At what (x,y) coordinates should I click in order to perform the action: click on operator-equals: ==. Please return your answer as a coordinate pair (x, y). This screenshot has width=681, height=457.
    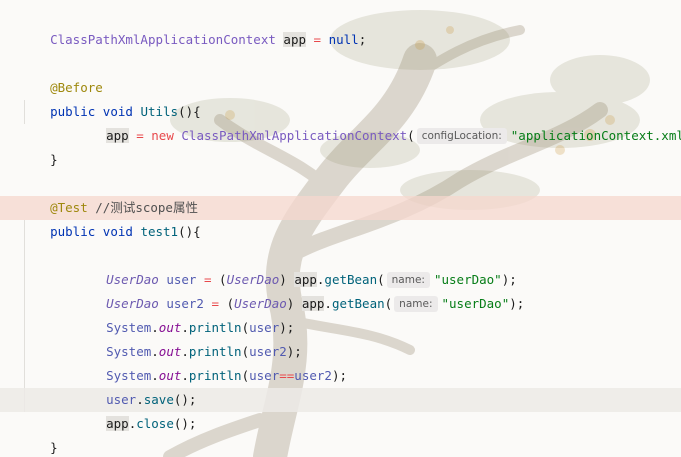
    Looking at the image, I should click on (287, 375).